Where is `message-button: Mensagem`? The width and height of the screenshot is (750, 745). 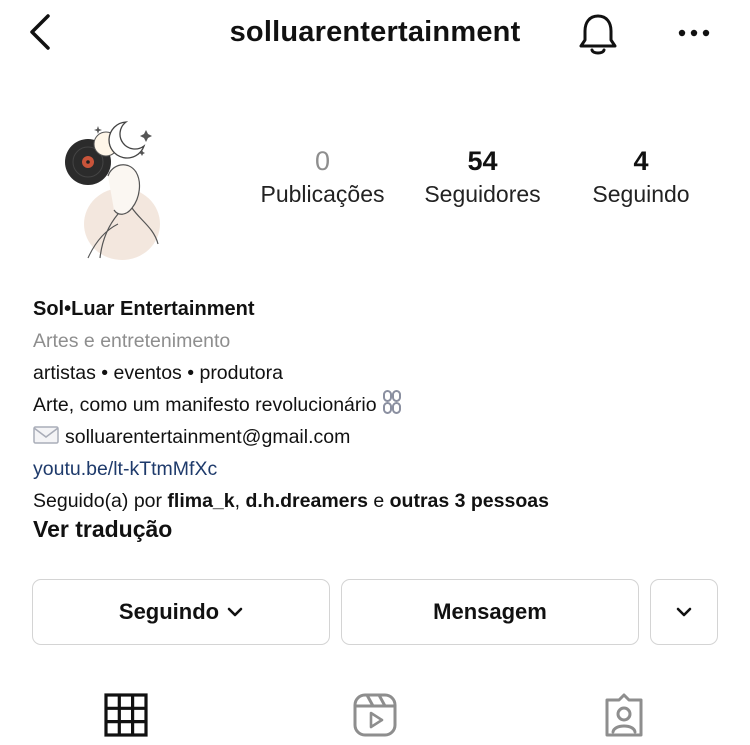 message-button: Mensagem is located at coordinates (490, 612).